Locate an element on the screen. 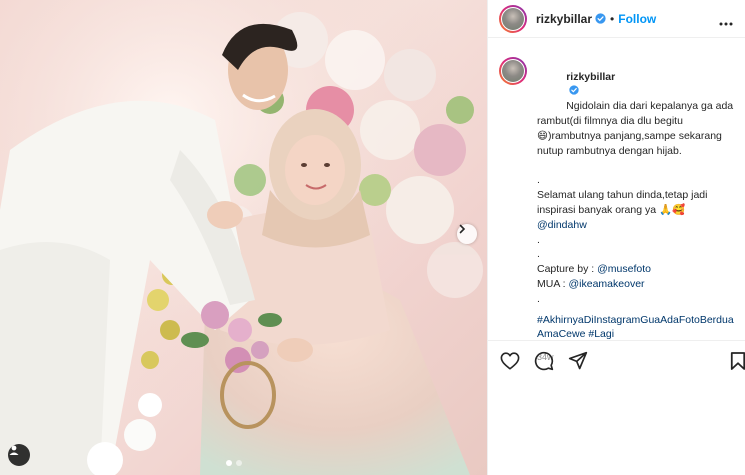  capture-label: Capture by : is located at coordinates (567, 269).